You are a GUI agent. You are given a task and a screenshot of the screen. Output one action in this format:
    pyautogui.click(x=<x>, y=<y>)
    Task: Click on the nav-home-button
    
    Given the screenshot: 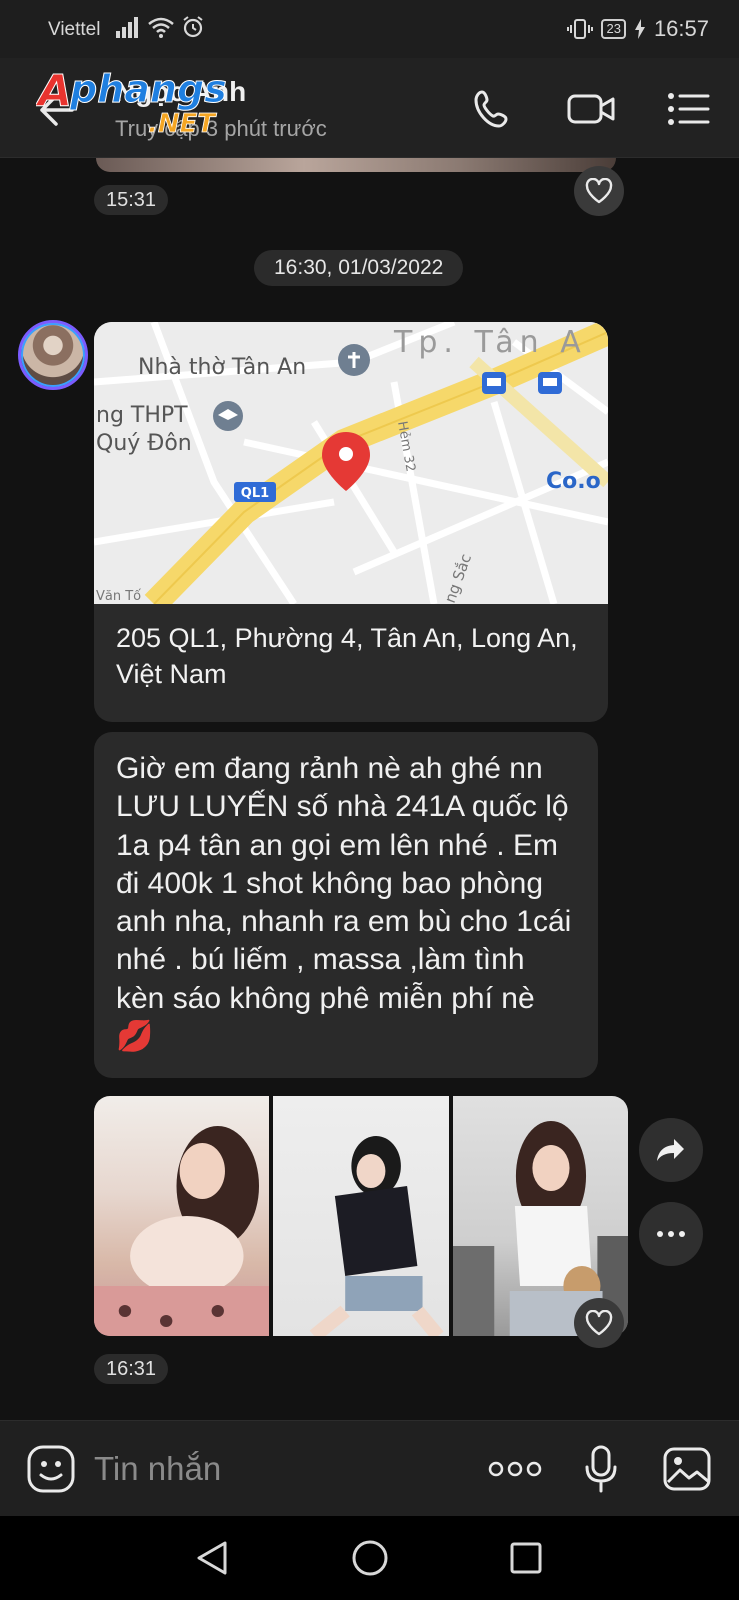 What is the action you would take?
    pyautogui.click(x=370, y=1558)
    